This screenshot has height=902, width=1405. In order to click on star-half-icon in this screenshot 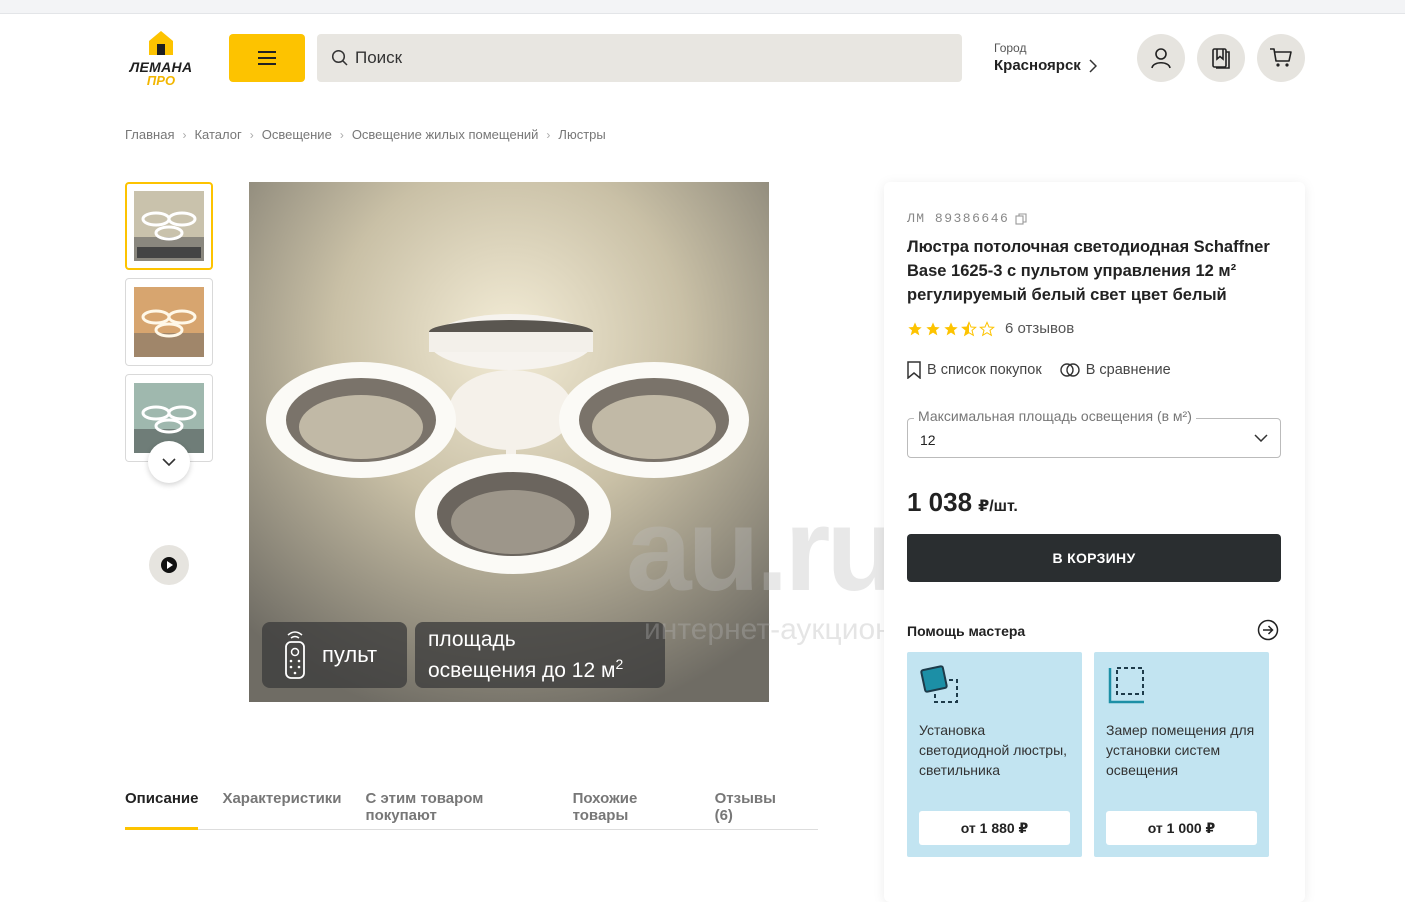, I will do `click(969, 328)`.